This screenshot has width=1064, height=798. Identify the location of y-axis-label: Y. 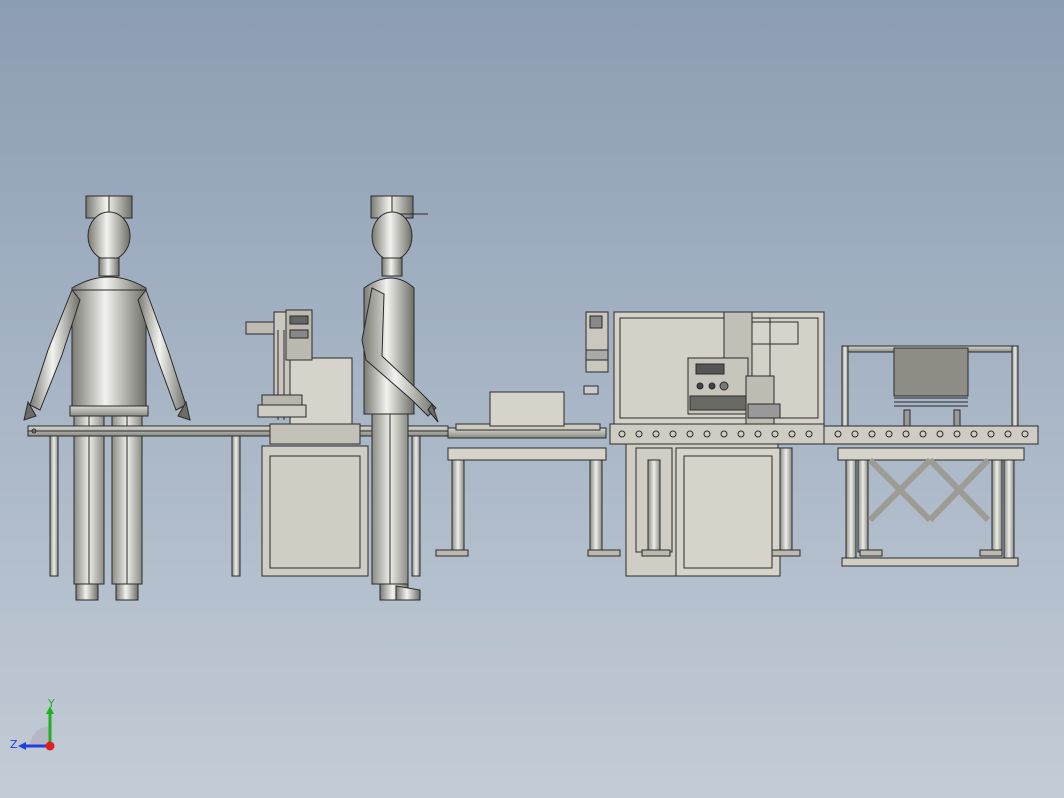
(51, 704).